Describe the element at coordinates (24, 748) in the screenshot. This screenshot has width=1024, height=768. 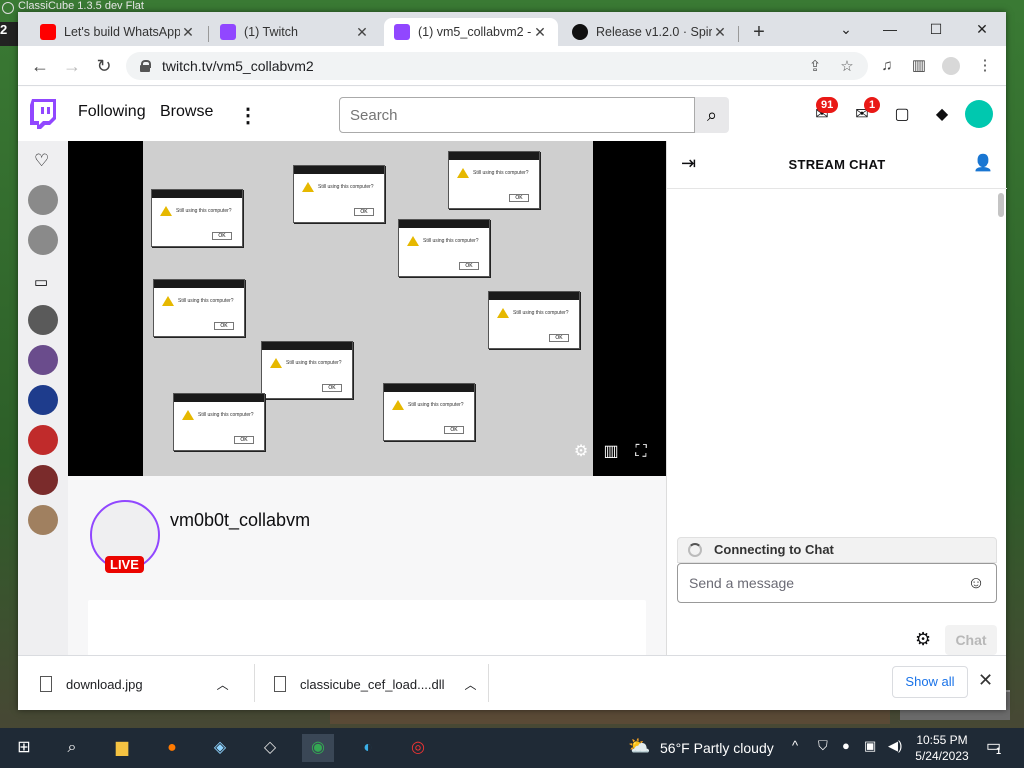
I see `windows-start-icon: ⊞` at that location.